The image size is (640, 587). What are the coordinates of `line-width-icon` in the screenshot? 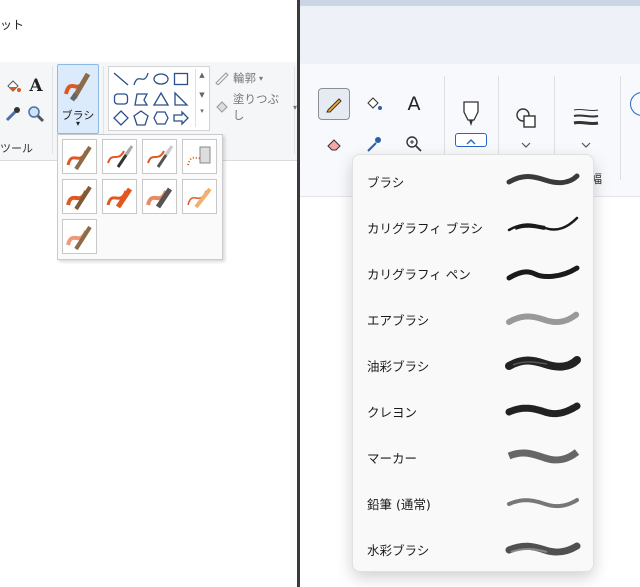 It's located at (586, 117).